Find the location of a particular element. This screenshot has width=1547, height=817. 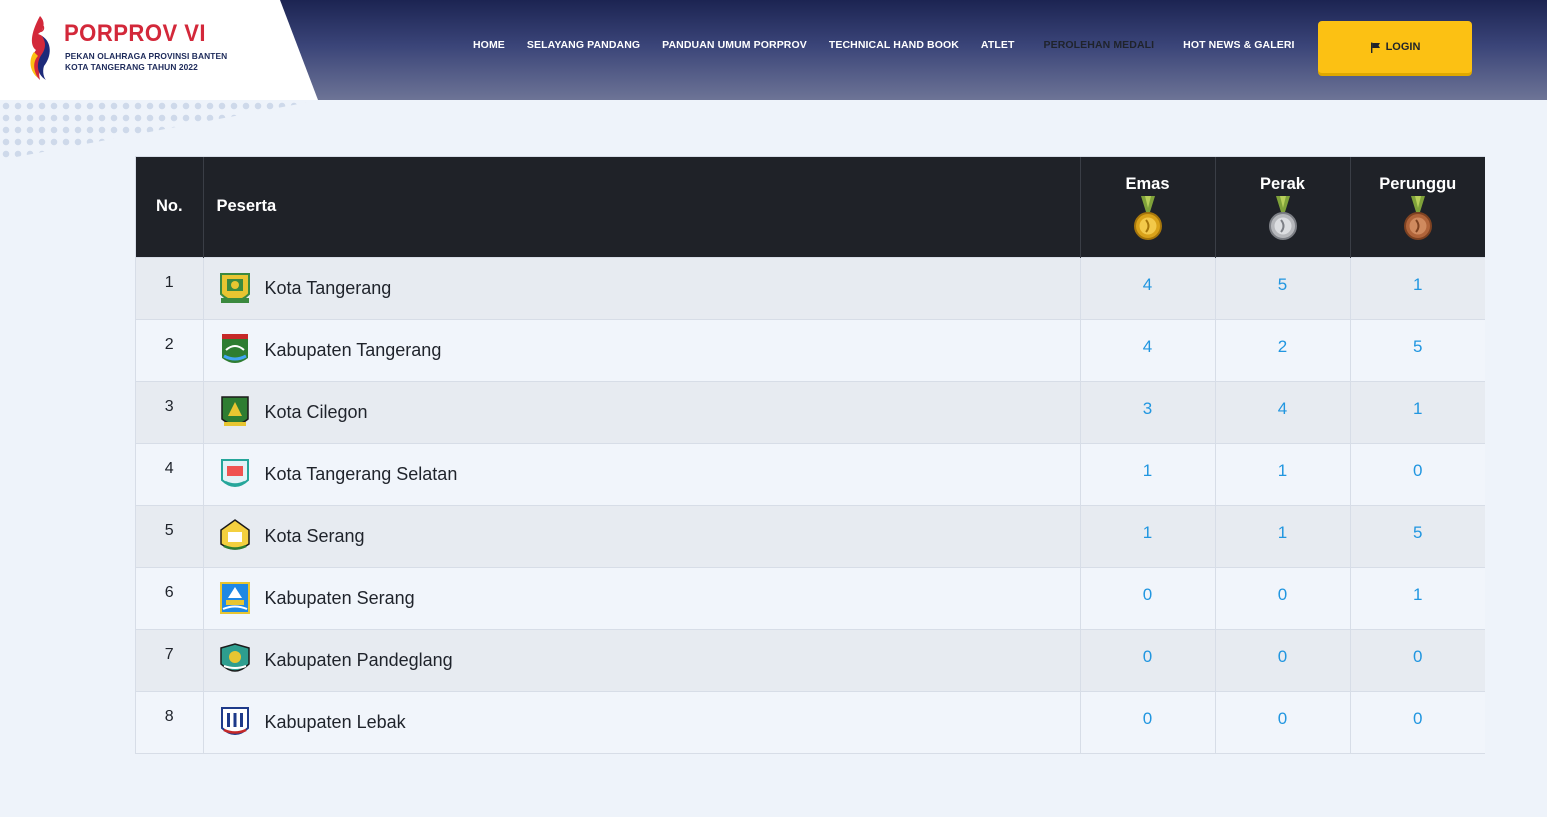

nav-hot-news-galeri: HOT NEWS & GALERI is located at coordinates (1238, 45).